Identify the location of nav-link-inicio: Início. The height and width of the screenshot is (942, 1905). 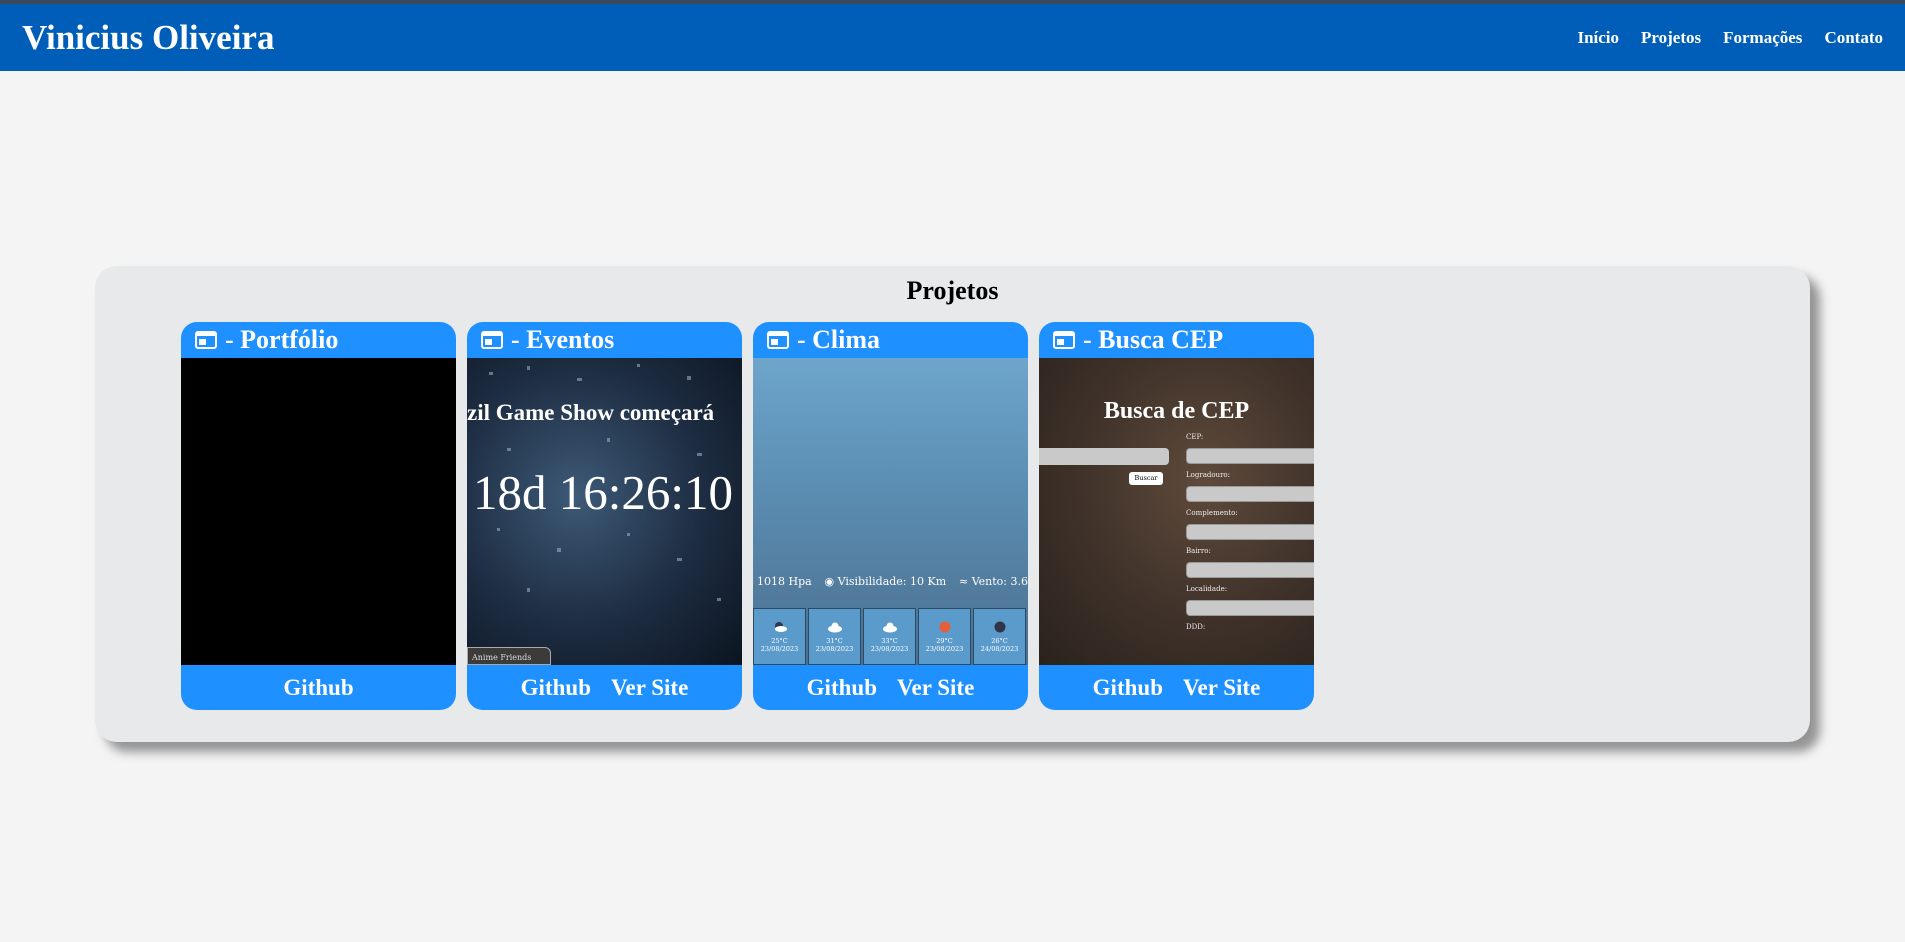
(1598, 38).